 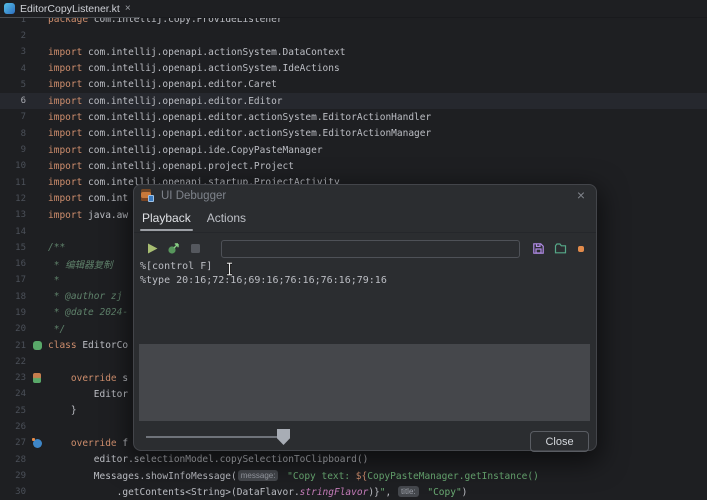 I want to click on file-tab-label: EditorCopyListener.kt, so click(x=70, y=8).